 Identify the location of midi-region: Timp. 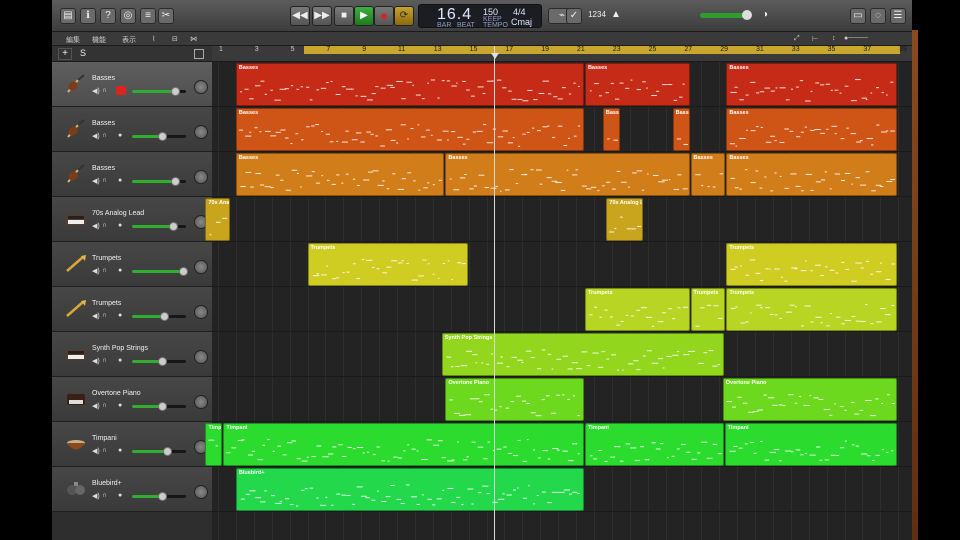
(214, 444).